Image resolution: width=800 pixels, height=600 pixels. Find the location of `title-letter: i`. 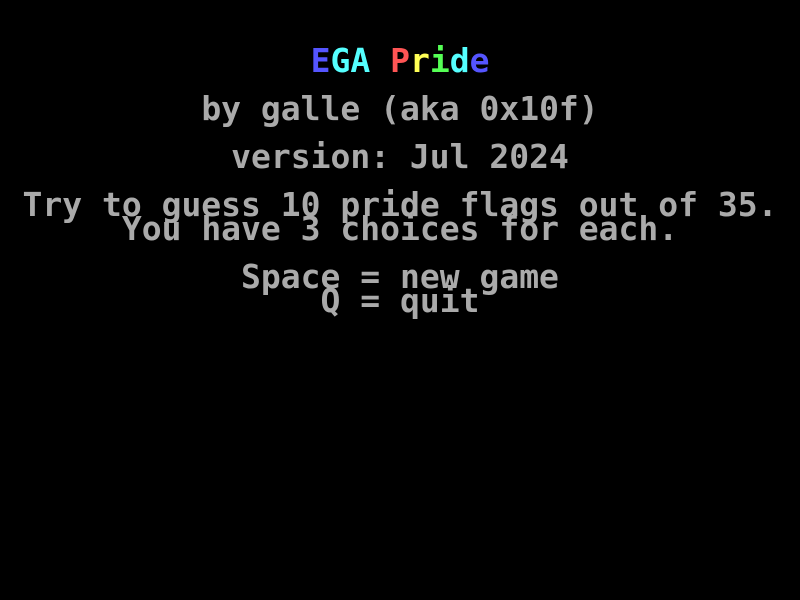

title-letter: i is located at coordinates (439, 60).